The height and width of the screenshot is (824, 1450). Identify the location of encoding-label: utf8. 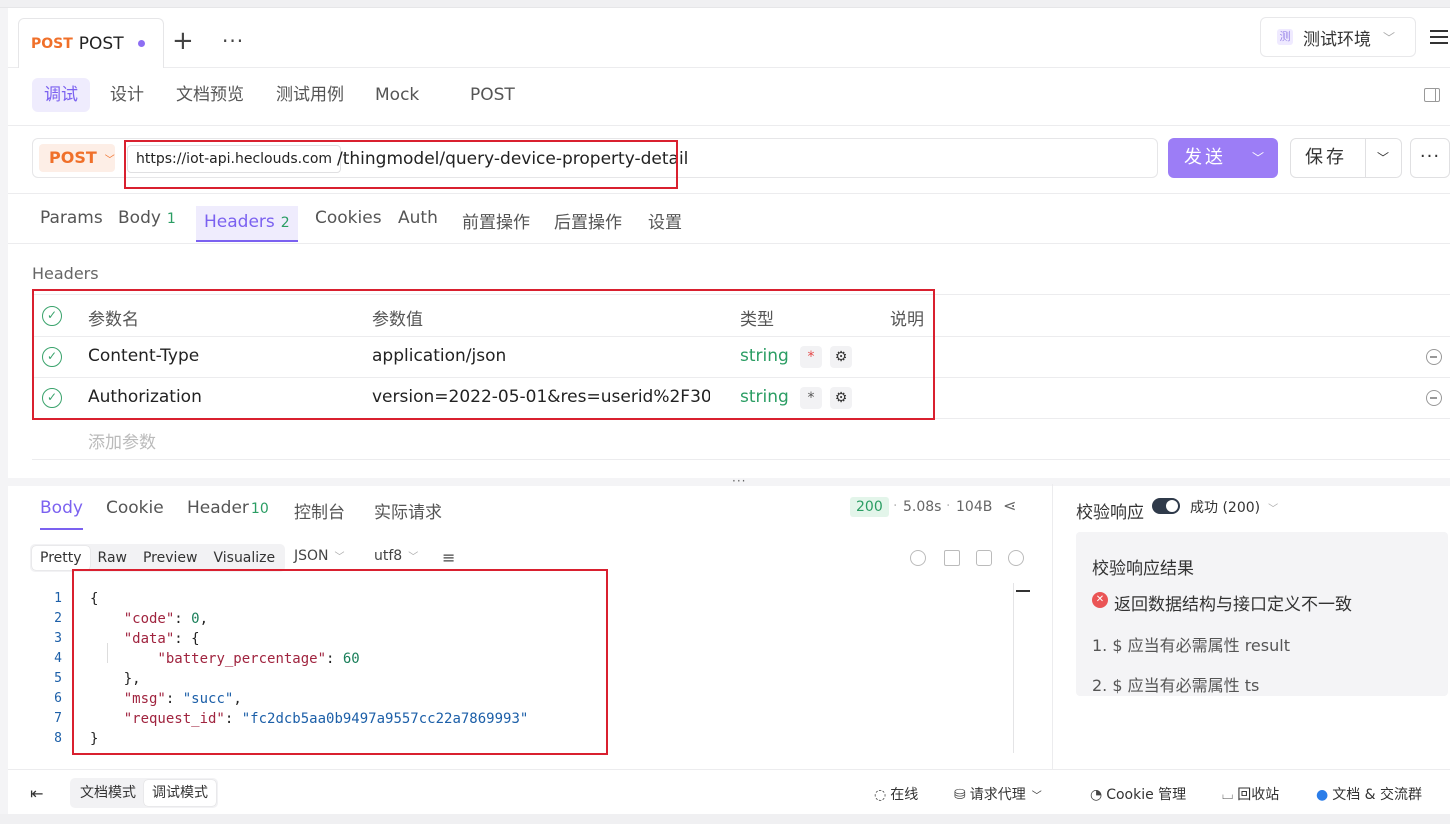
(388, 556).